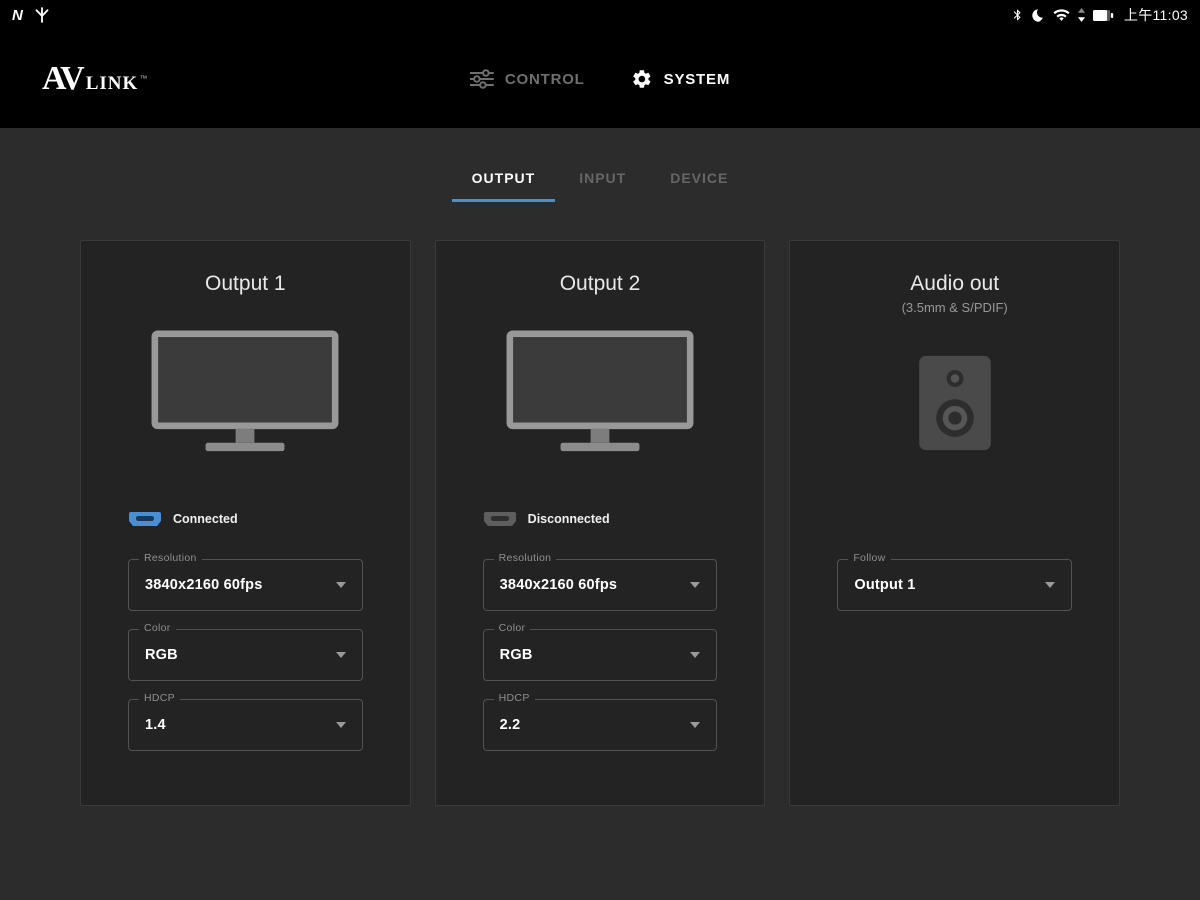 This screenshot has height=900, width=1200. Describe the element at coordinates (155, 725) in the screenshot. I see `field-value: 1.4` at that location.